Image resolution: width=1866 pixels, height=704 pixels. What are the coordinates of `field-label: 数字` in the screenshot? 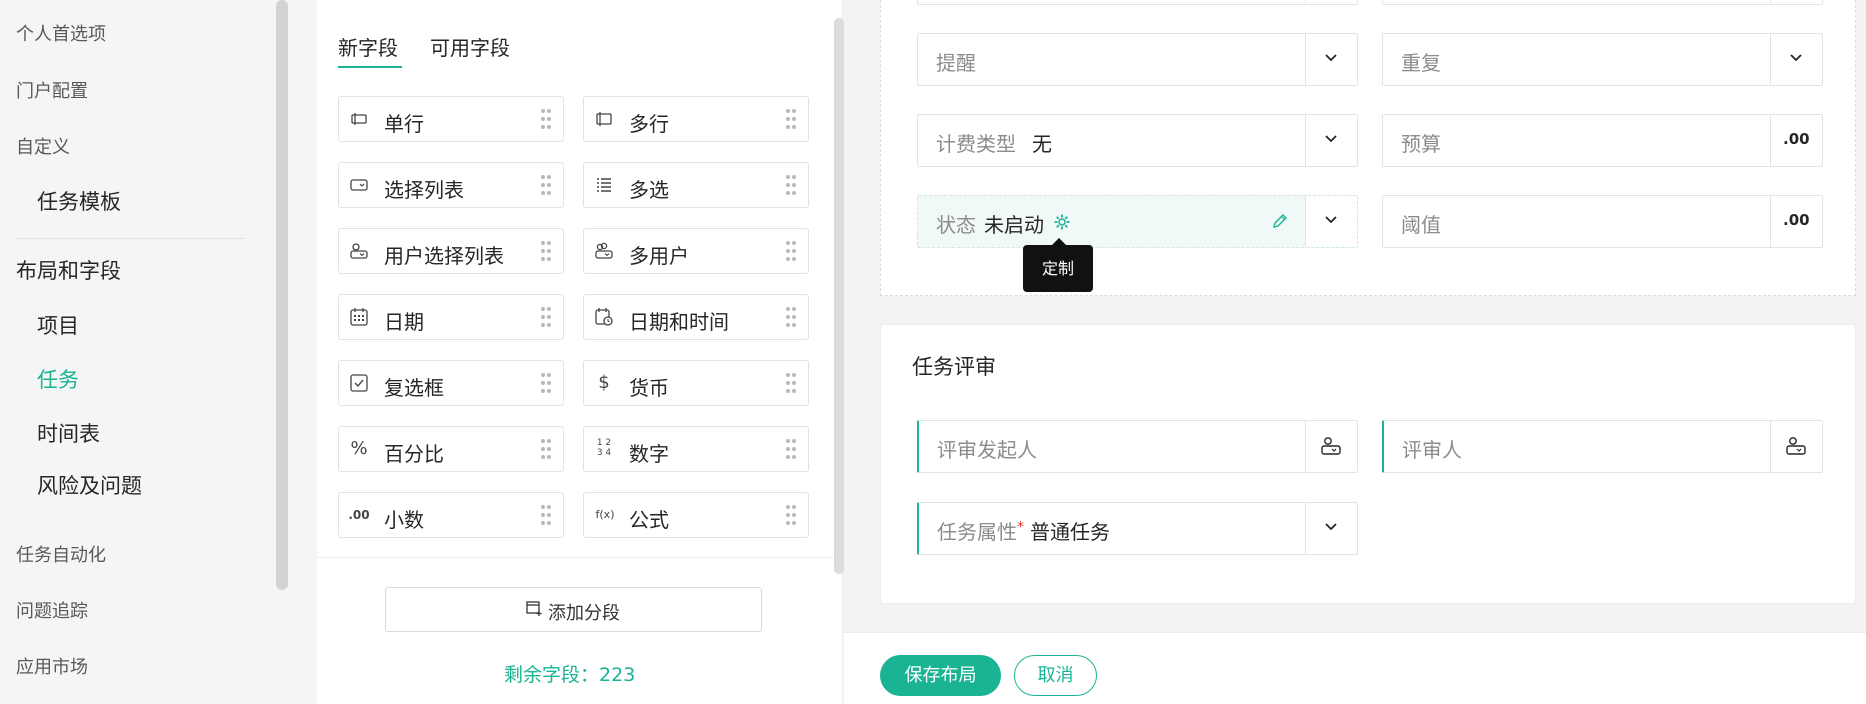 It's located at (649, 454).